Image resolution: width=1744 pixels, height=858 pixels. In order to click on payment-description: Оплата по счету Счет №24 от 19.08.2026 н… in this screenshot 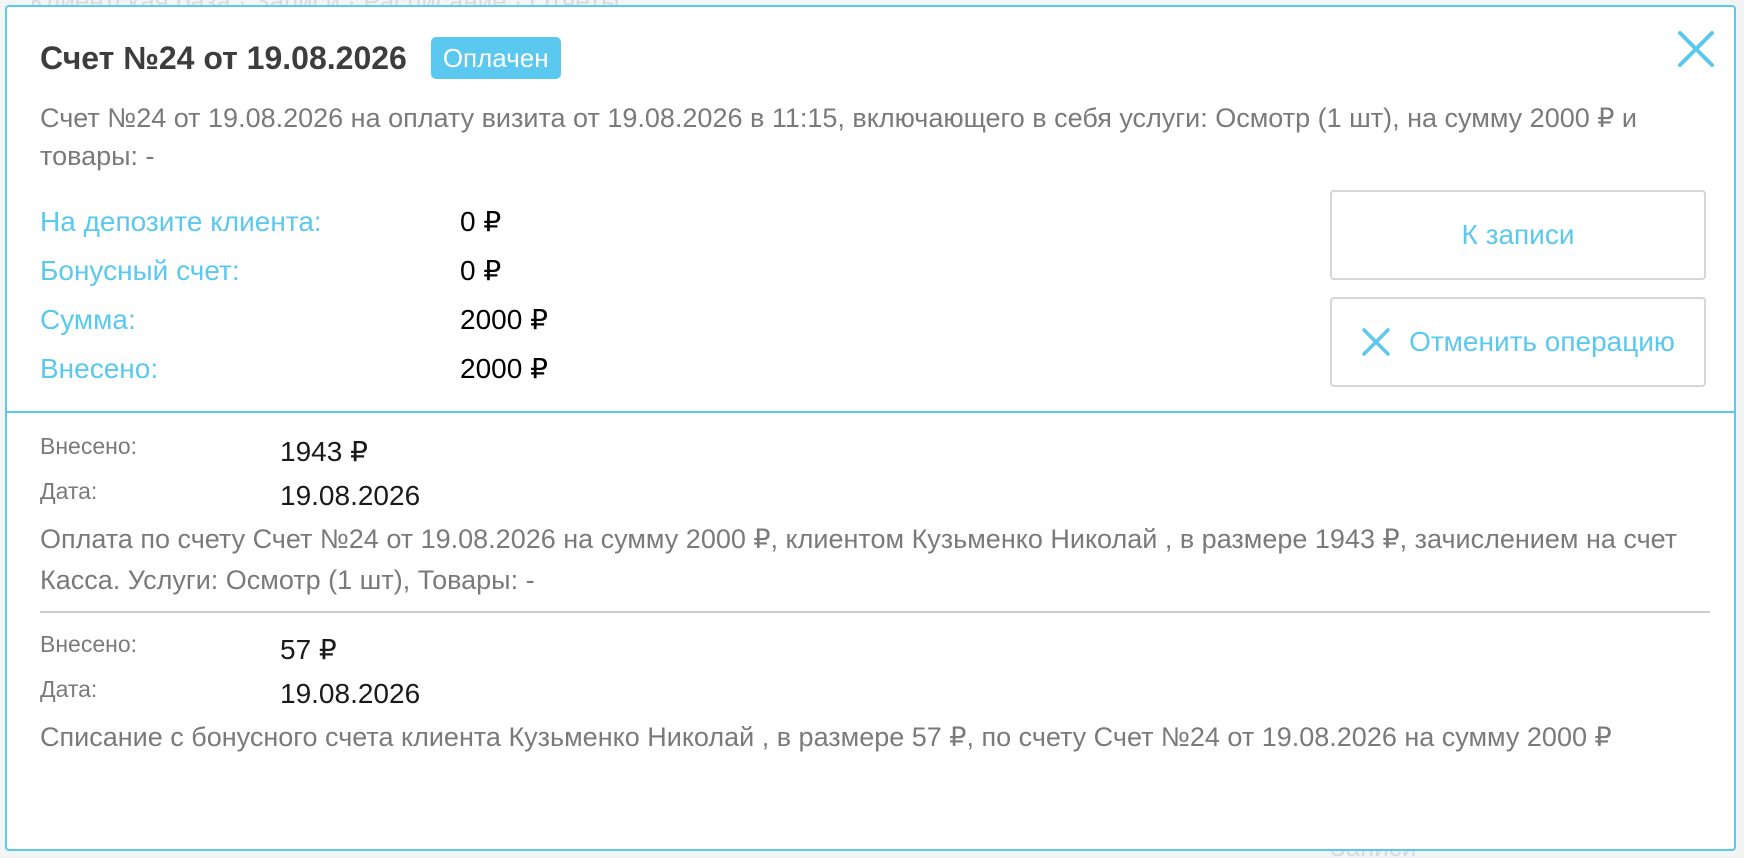, I will do `click(859, 559)`.